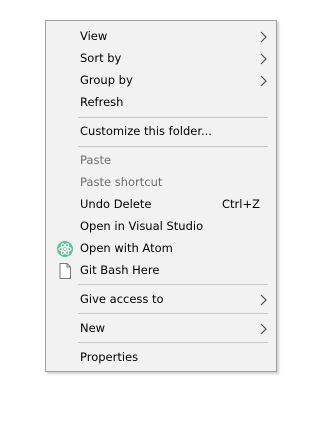  Describe the element at coordinates (241, 204) in the screenshot. I see `shortcut-label: Ctrl+Z` at that location.